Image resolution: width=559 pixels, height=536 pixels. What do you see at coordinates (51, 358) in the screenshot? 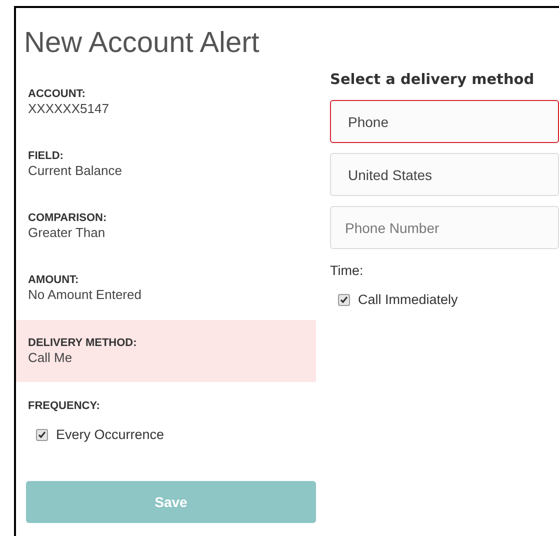
I see `field-value: Call Me` at bounding box center [51, 358].